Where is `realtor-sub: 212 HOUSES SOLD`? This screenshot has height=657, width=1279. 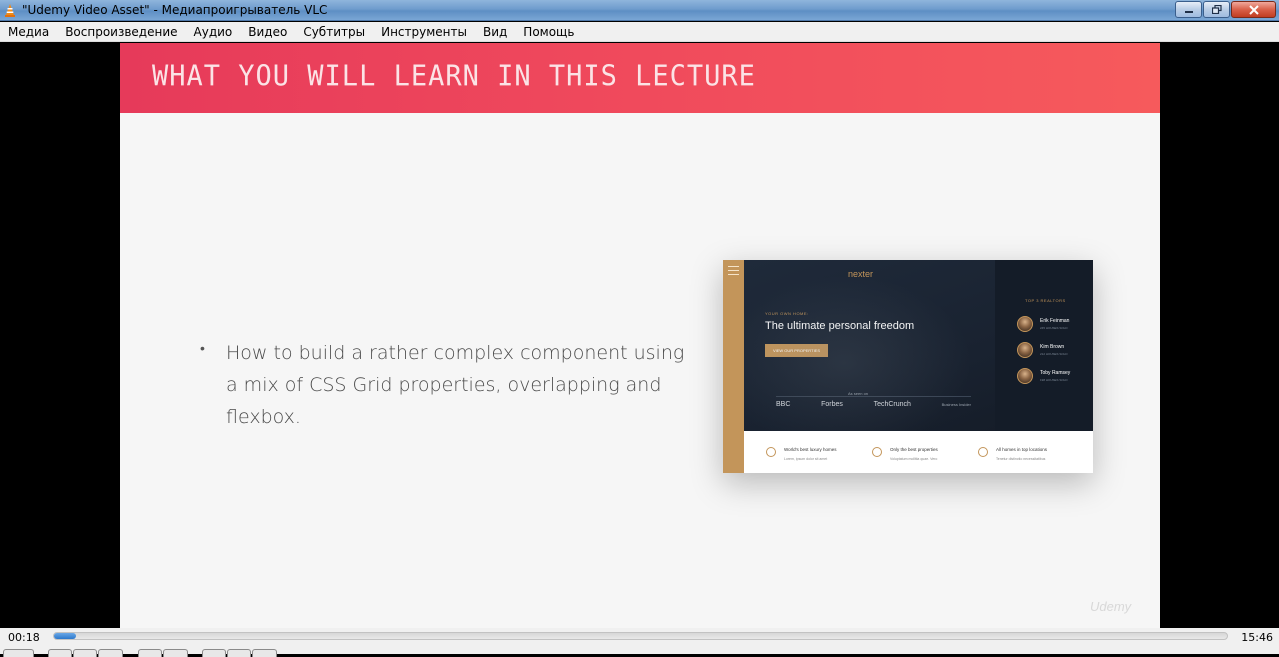 realtor-sub: 212 HOUSES SOLD is located at coordinates (1054, 354).